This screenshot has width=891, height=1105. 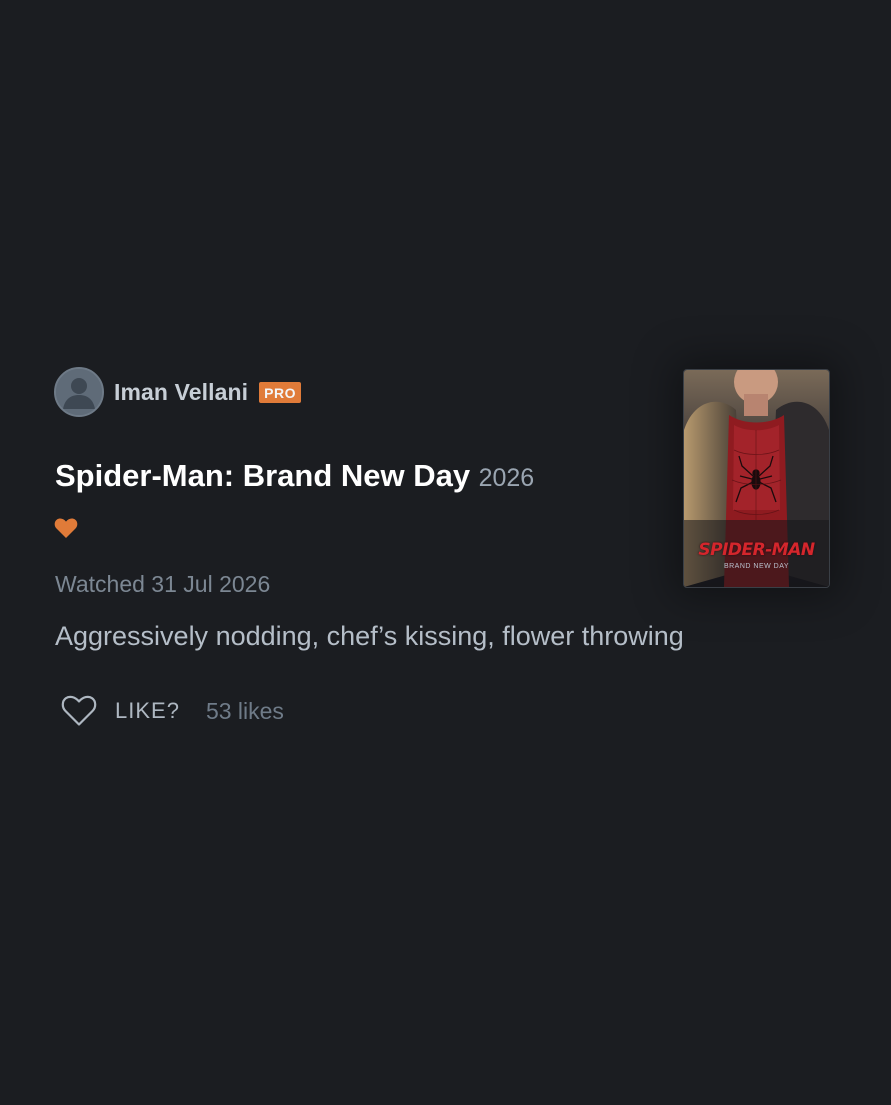 I want to click on review-author: Iman Vellani PRO, so click(x=177, y=392).